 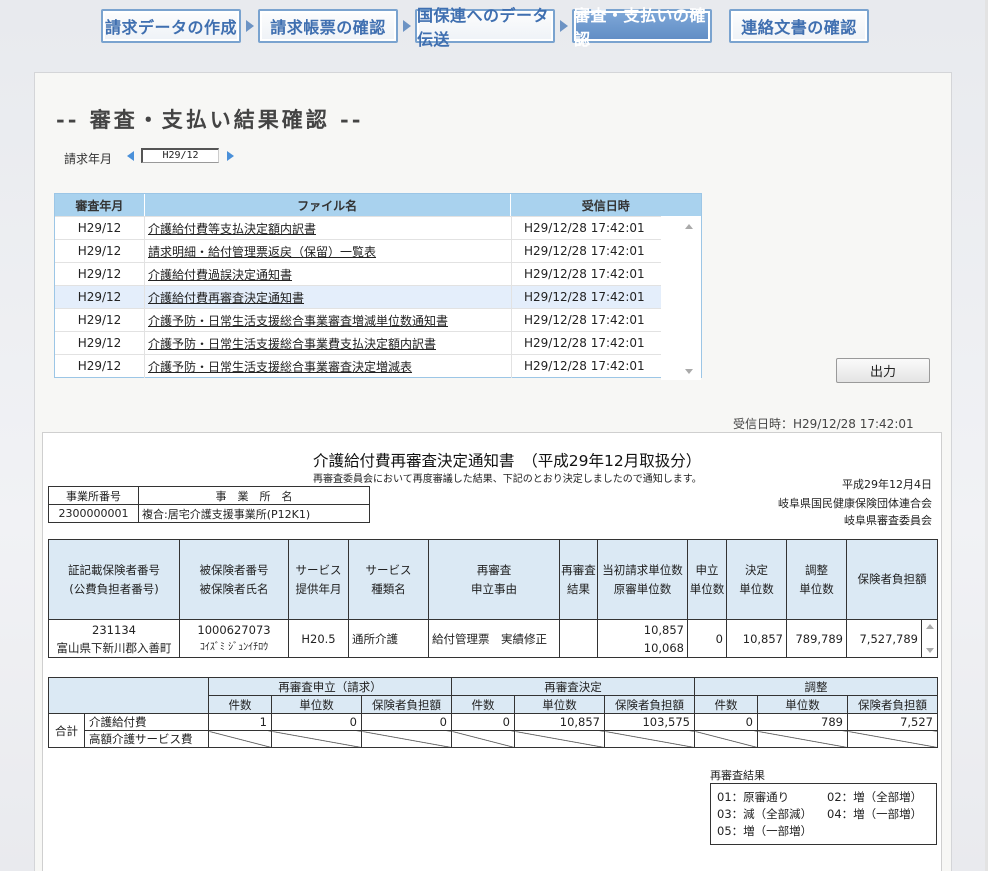 What do you see at coordinates (93, 495) in the screenshot?
I see `office-number-header: 事業所番号` at bounding box center [93, 495].